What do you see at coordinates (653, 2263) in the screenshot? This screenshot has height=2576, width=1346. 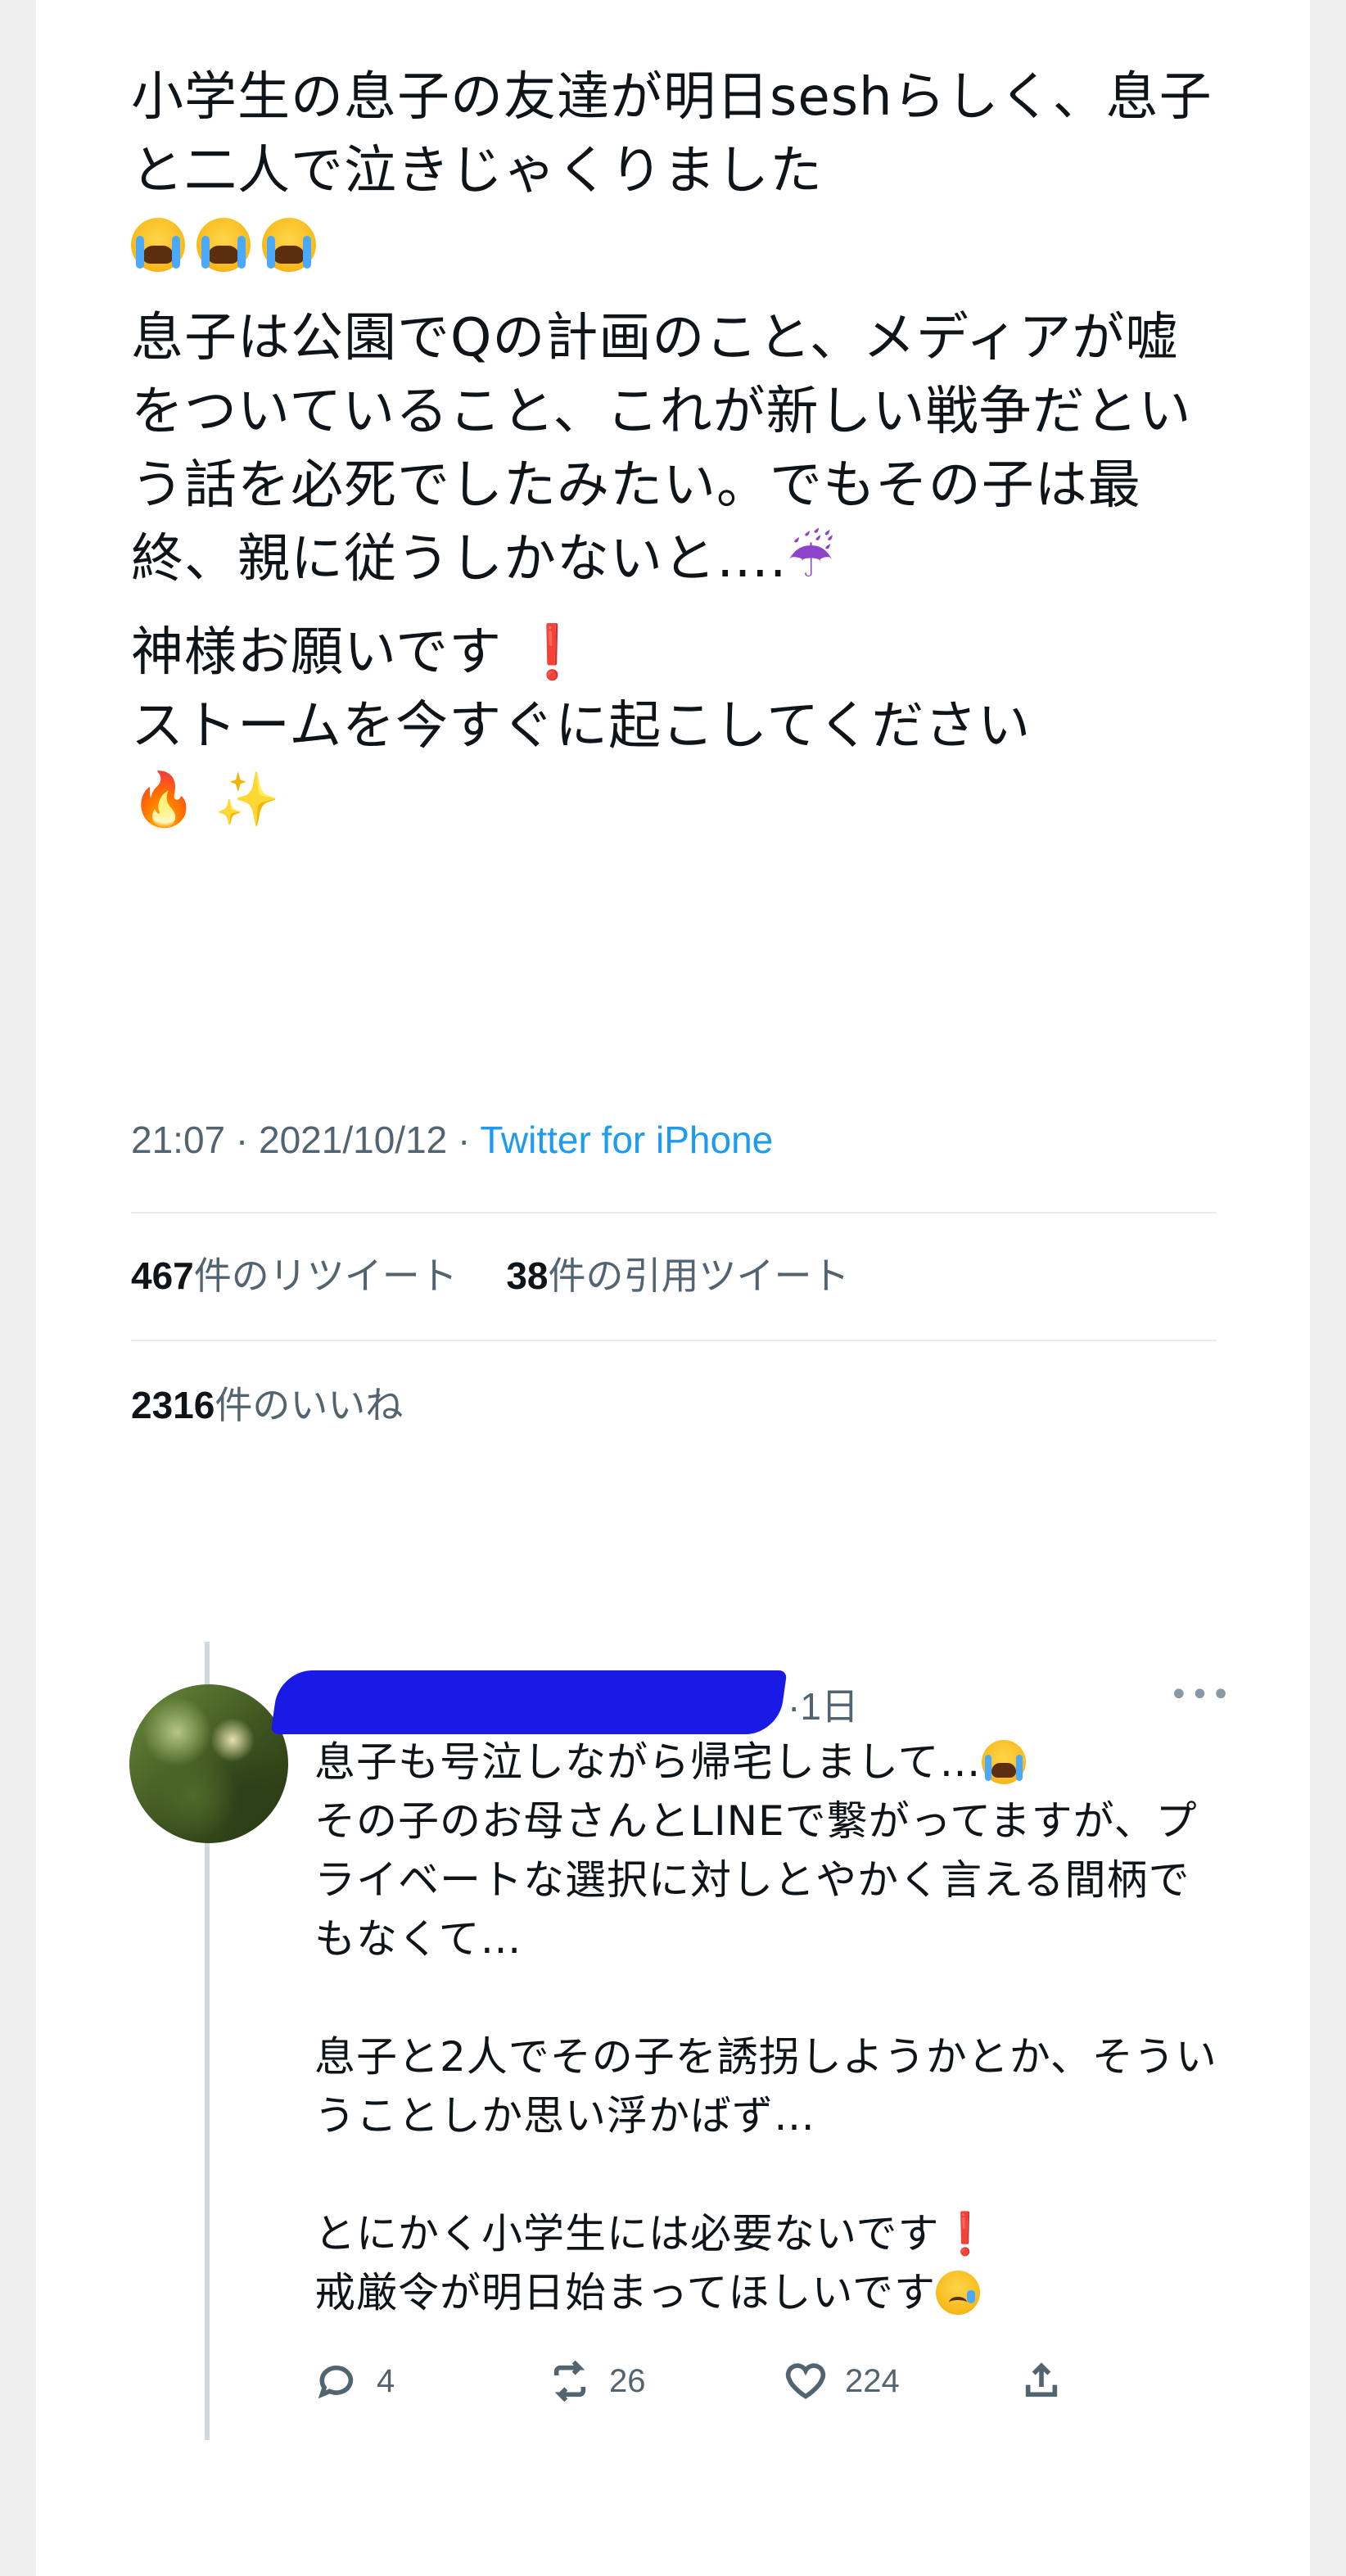 I see `reply-paragraph-3: とにかく小学生には必要ないです❗ 戒厳令が明日始まってほしいです` at bounding box center [653, 2263].